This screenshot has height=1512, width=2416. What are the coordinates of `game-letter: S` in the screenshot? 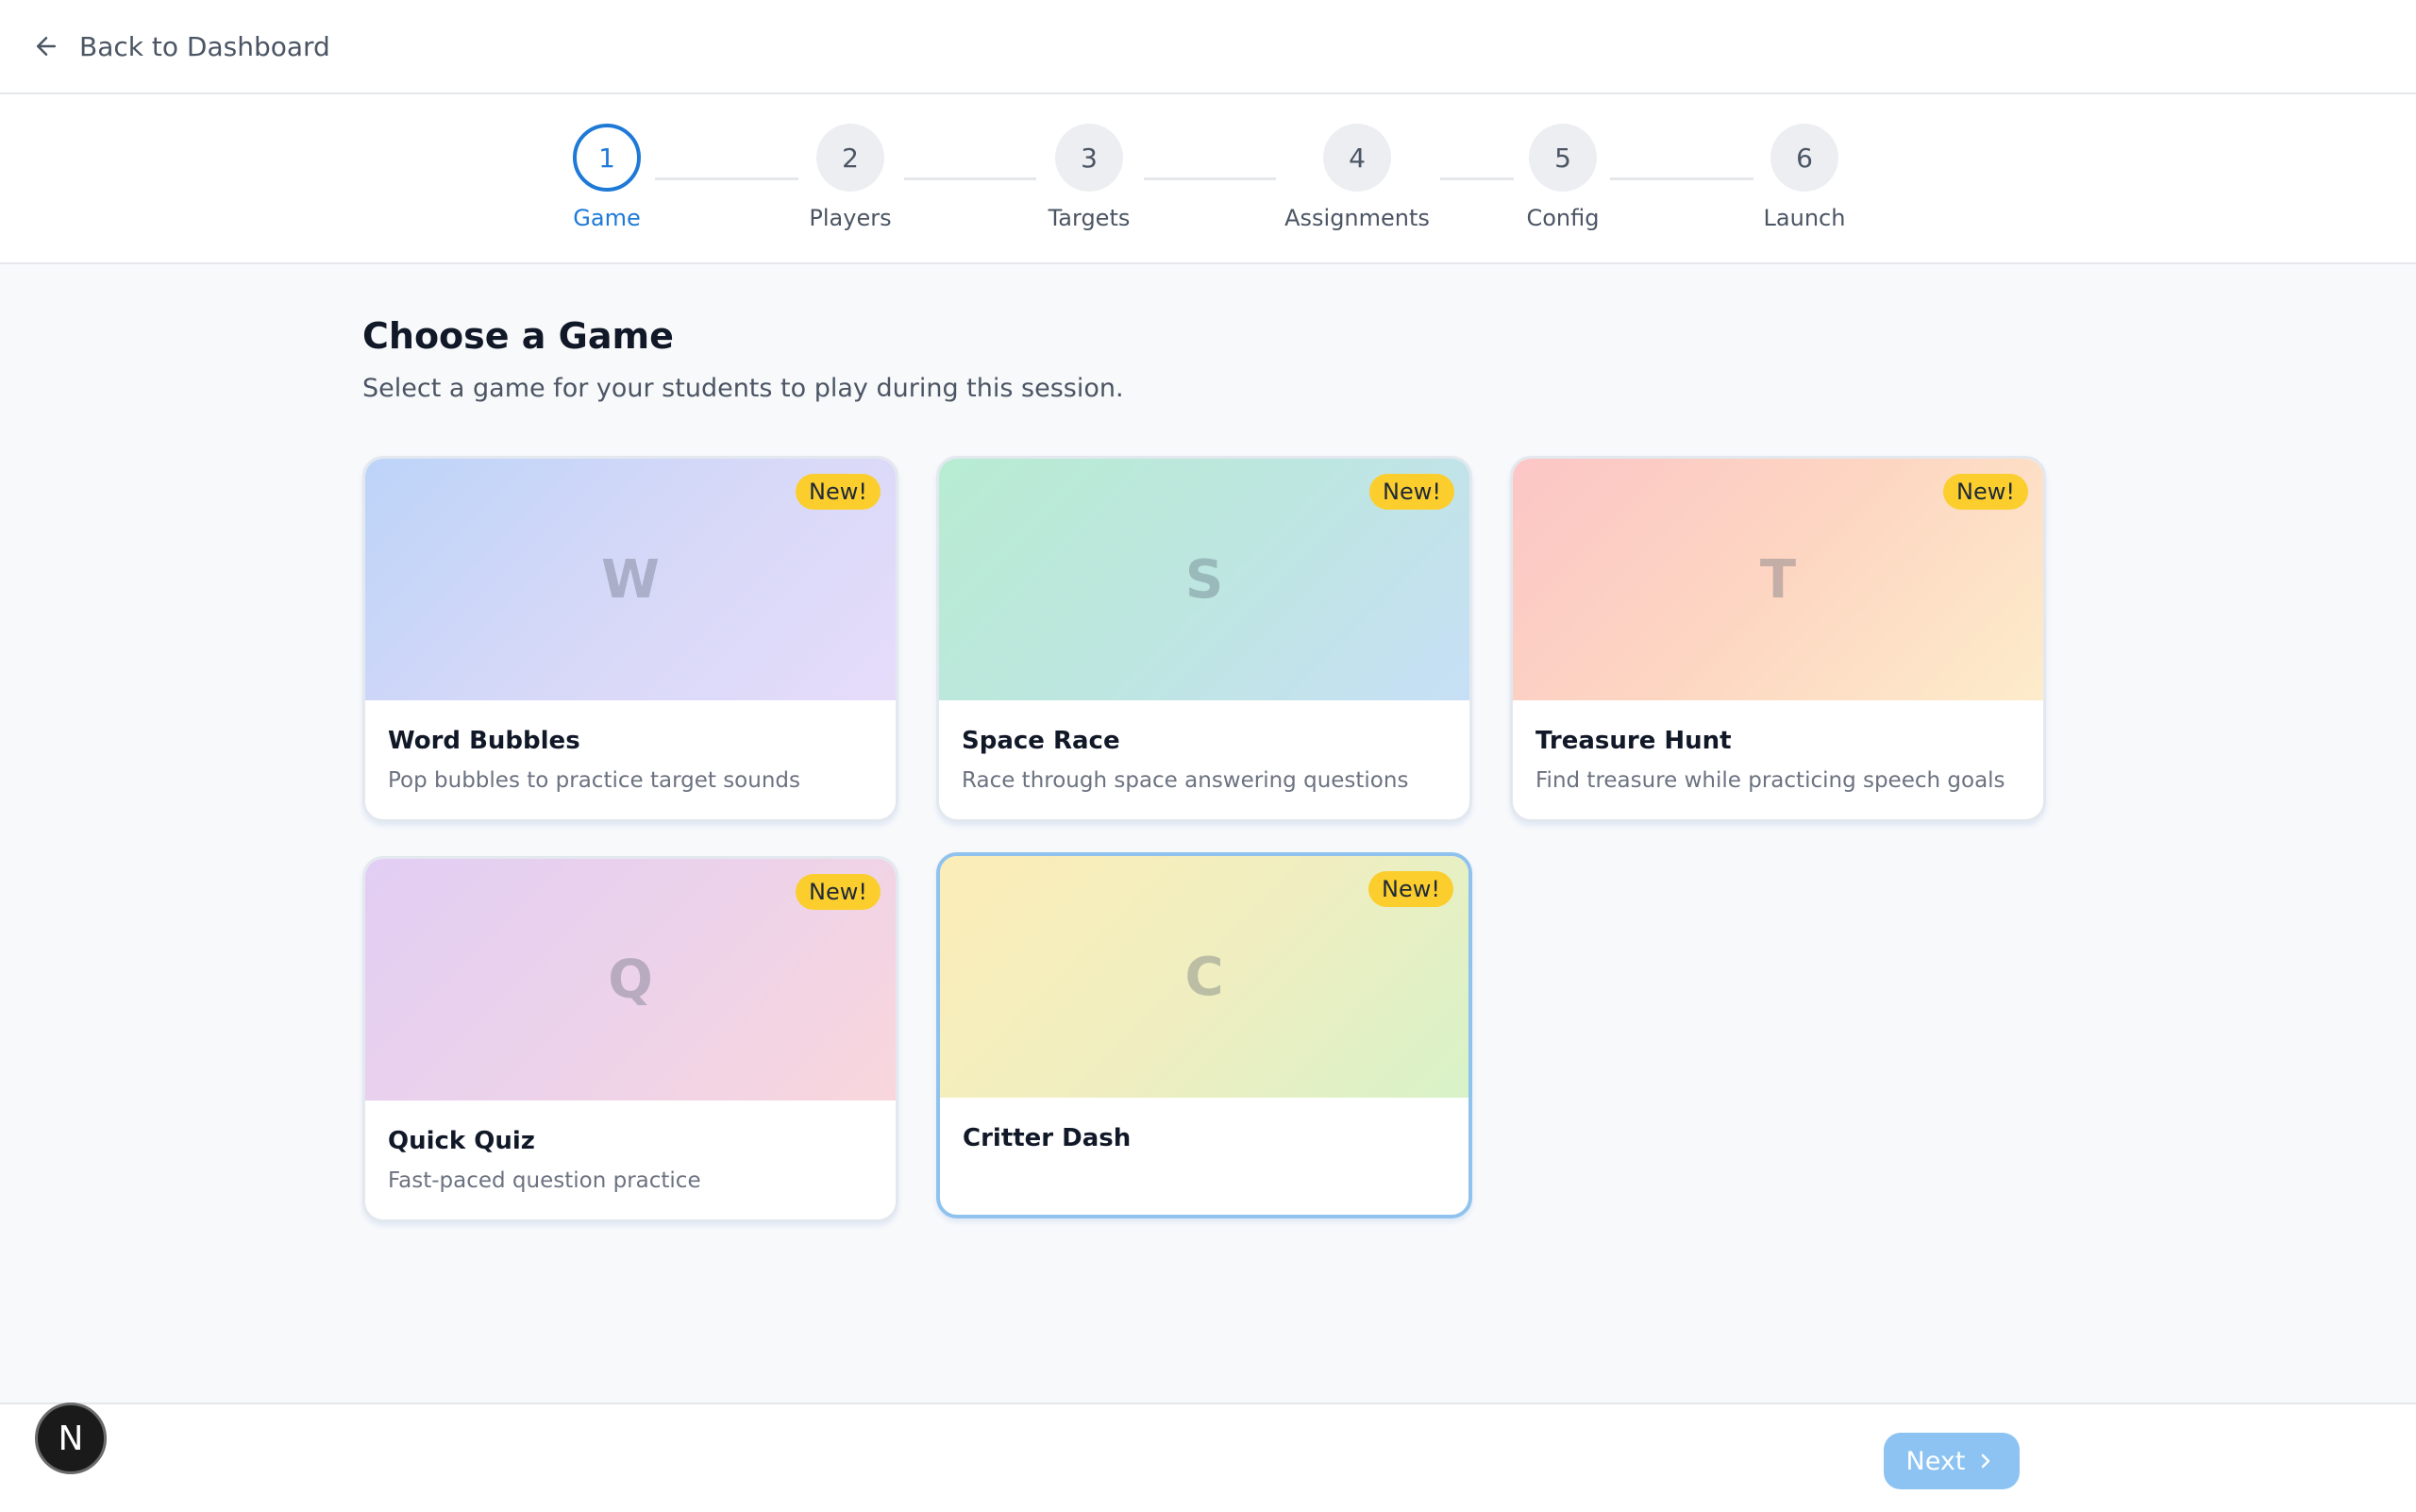 It's located at (1204, 579).